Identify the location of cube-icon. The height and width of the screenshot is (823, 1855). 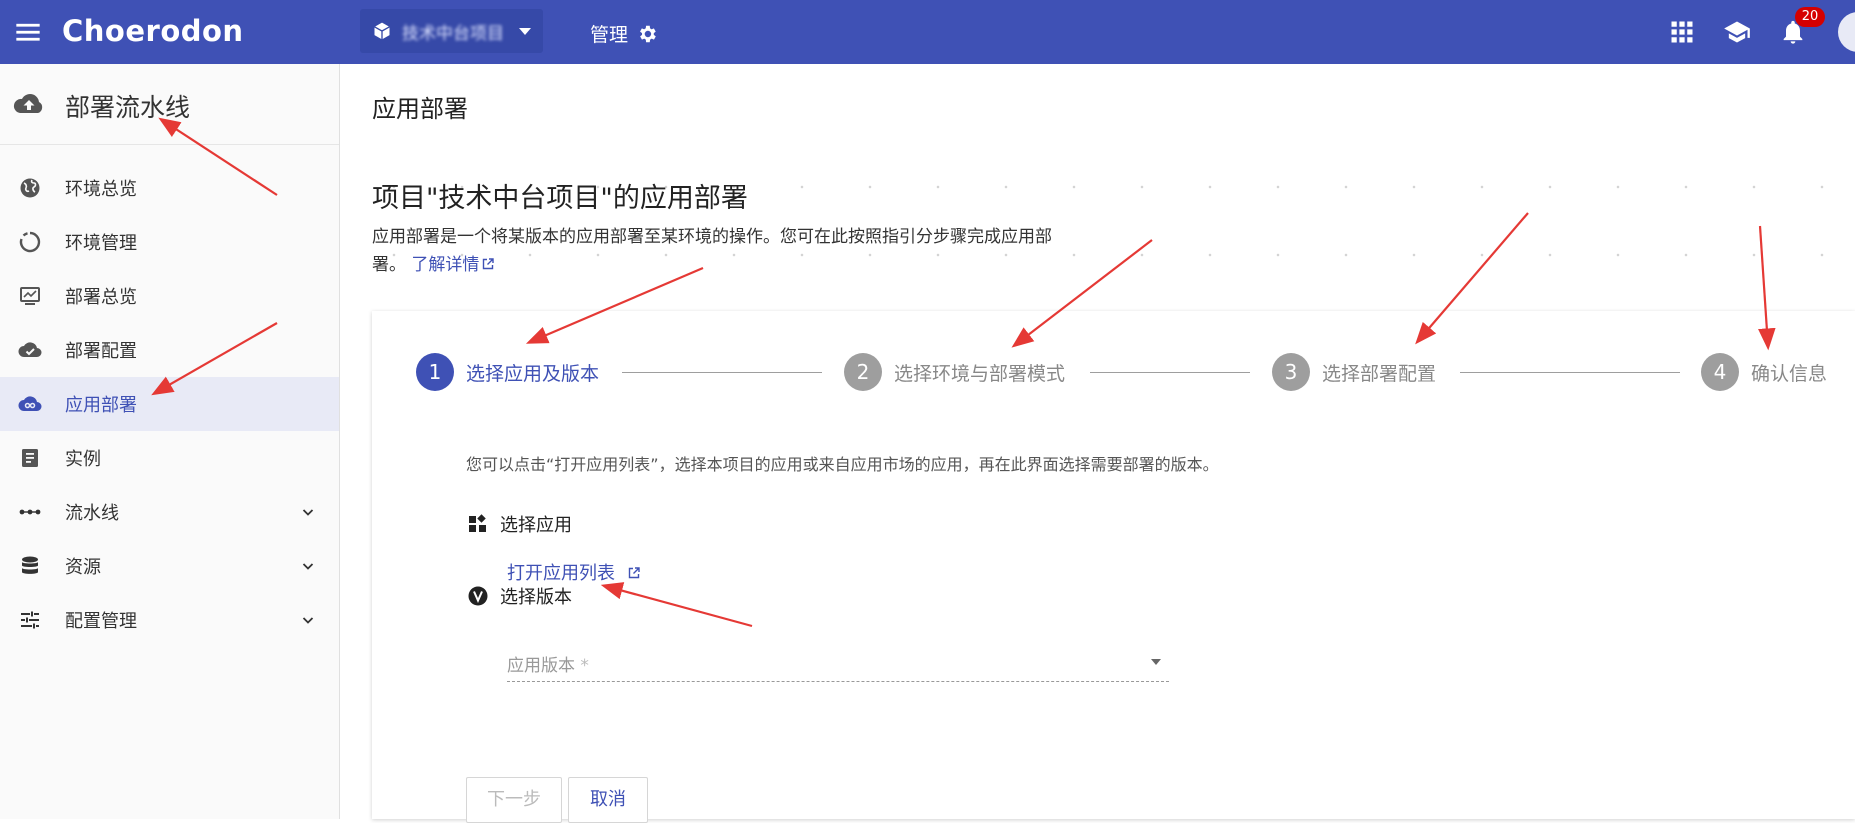
(382, 31).